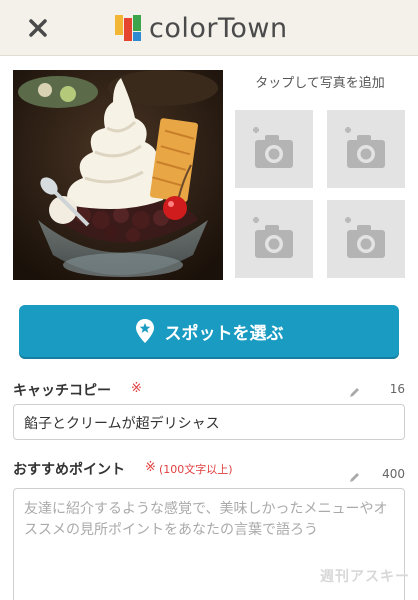  I want to click on app-header: colorTown, so click(209, 28).